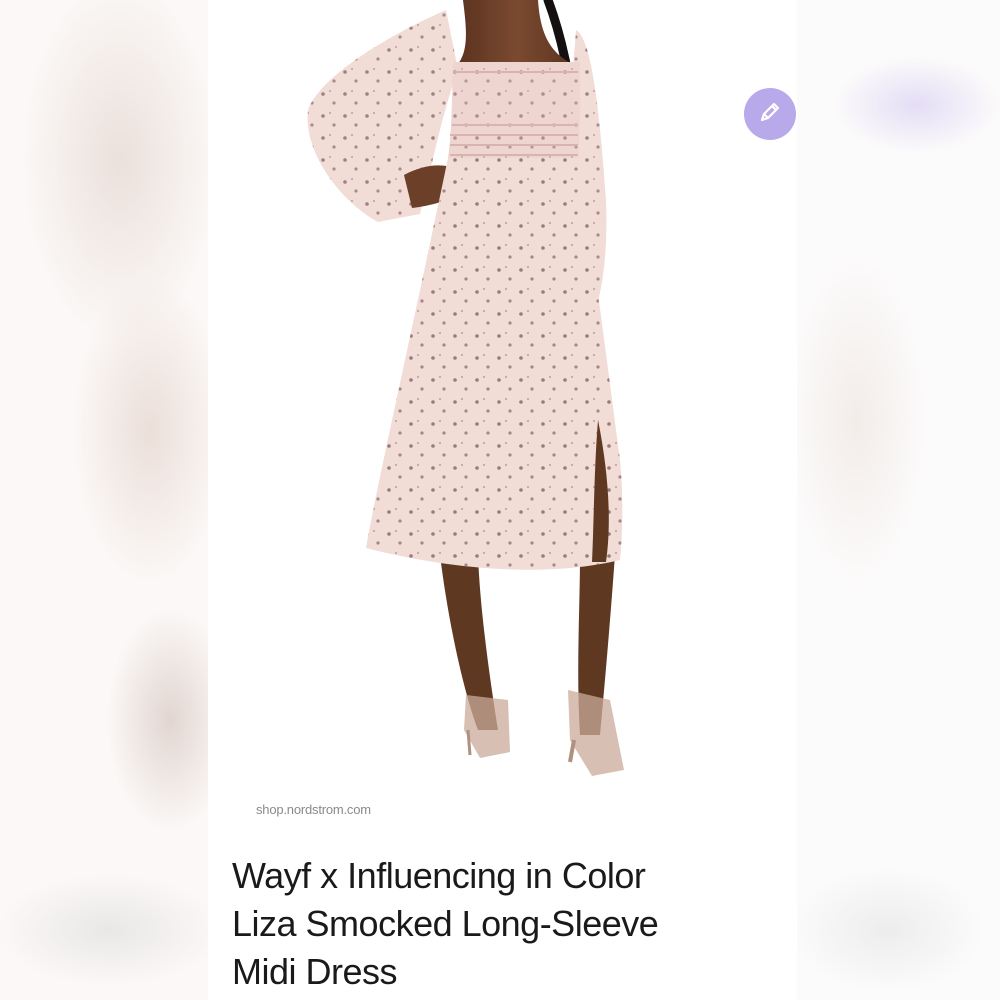  Describe the element at coordinates (439, 875) in the screenshot. I see `product-title-line-1: Wayf x Influencing in Color` at that location.